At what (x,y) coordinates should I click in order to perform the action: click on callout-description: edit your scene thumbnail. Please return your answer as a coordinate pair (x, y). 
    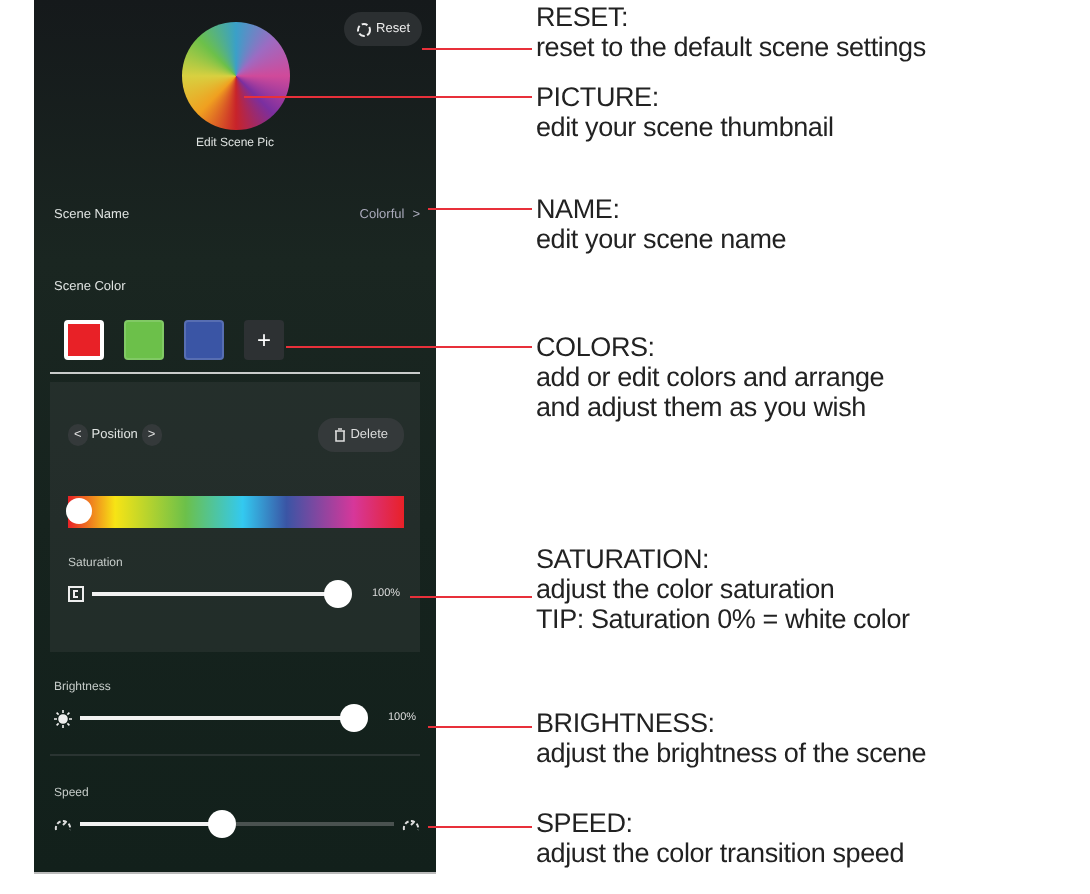
    Looking at the image, I should click on (685, 127).